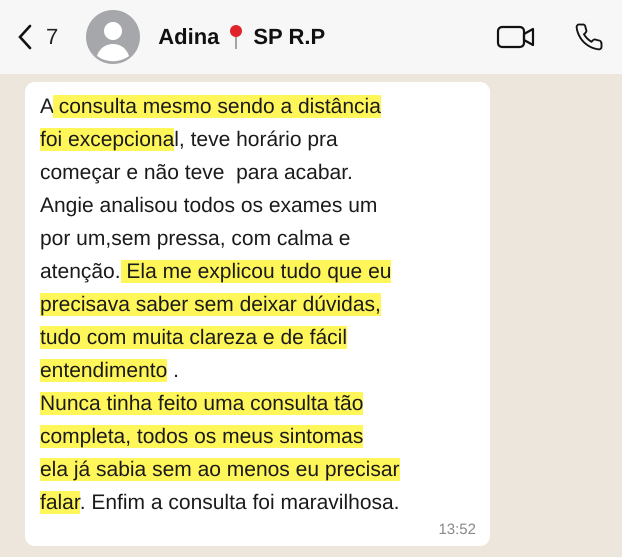 Image resolution: width=622 pixels, height=557 pixels. What do you see at coordinates (289, 37) in the screenshot?
I see `contact-location: SP R.P` at bounding box center [289, 37].